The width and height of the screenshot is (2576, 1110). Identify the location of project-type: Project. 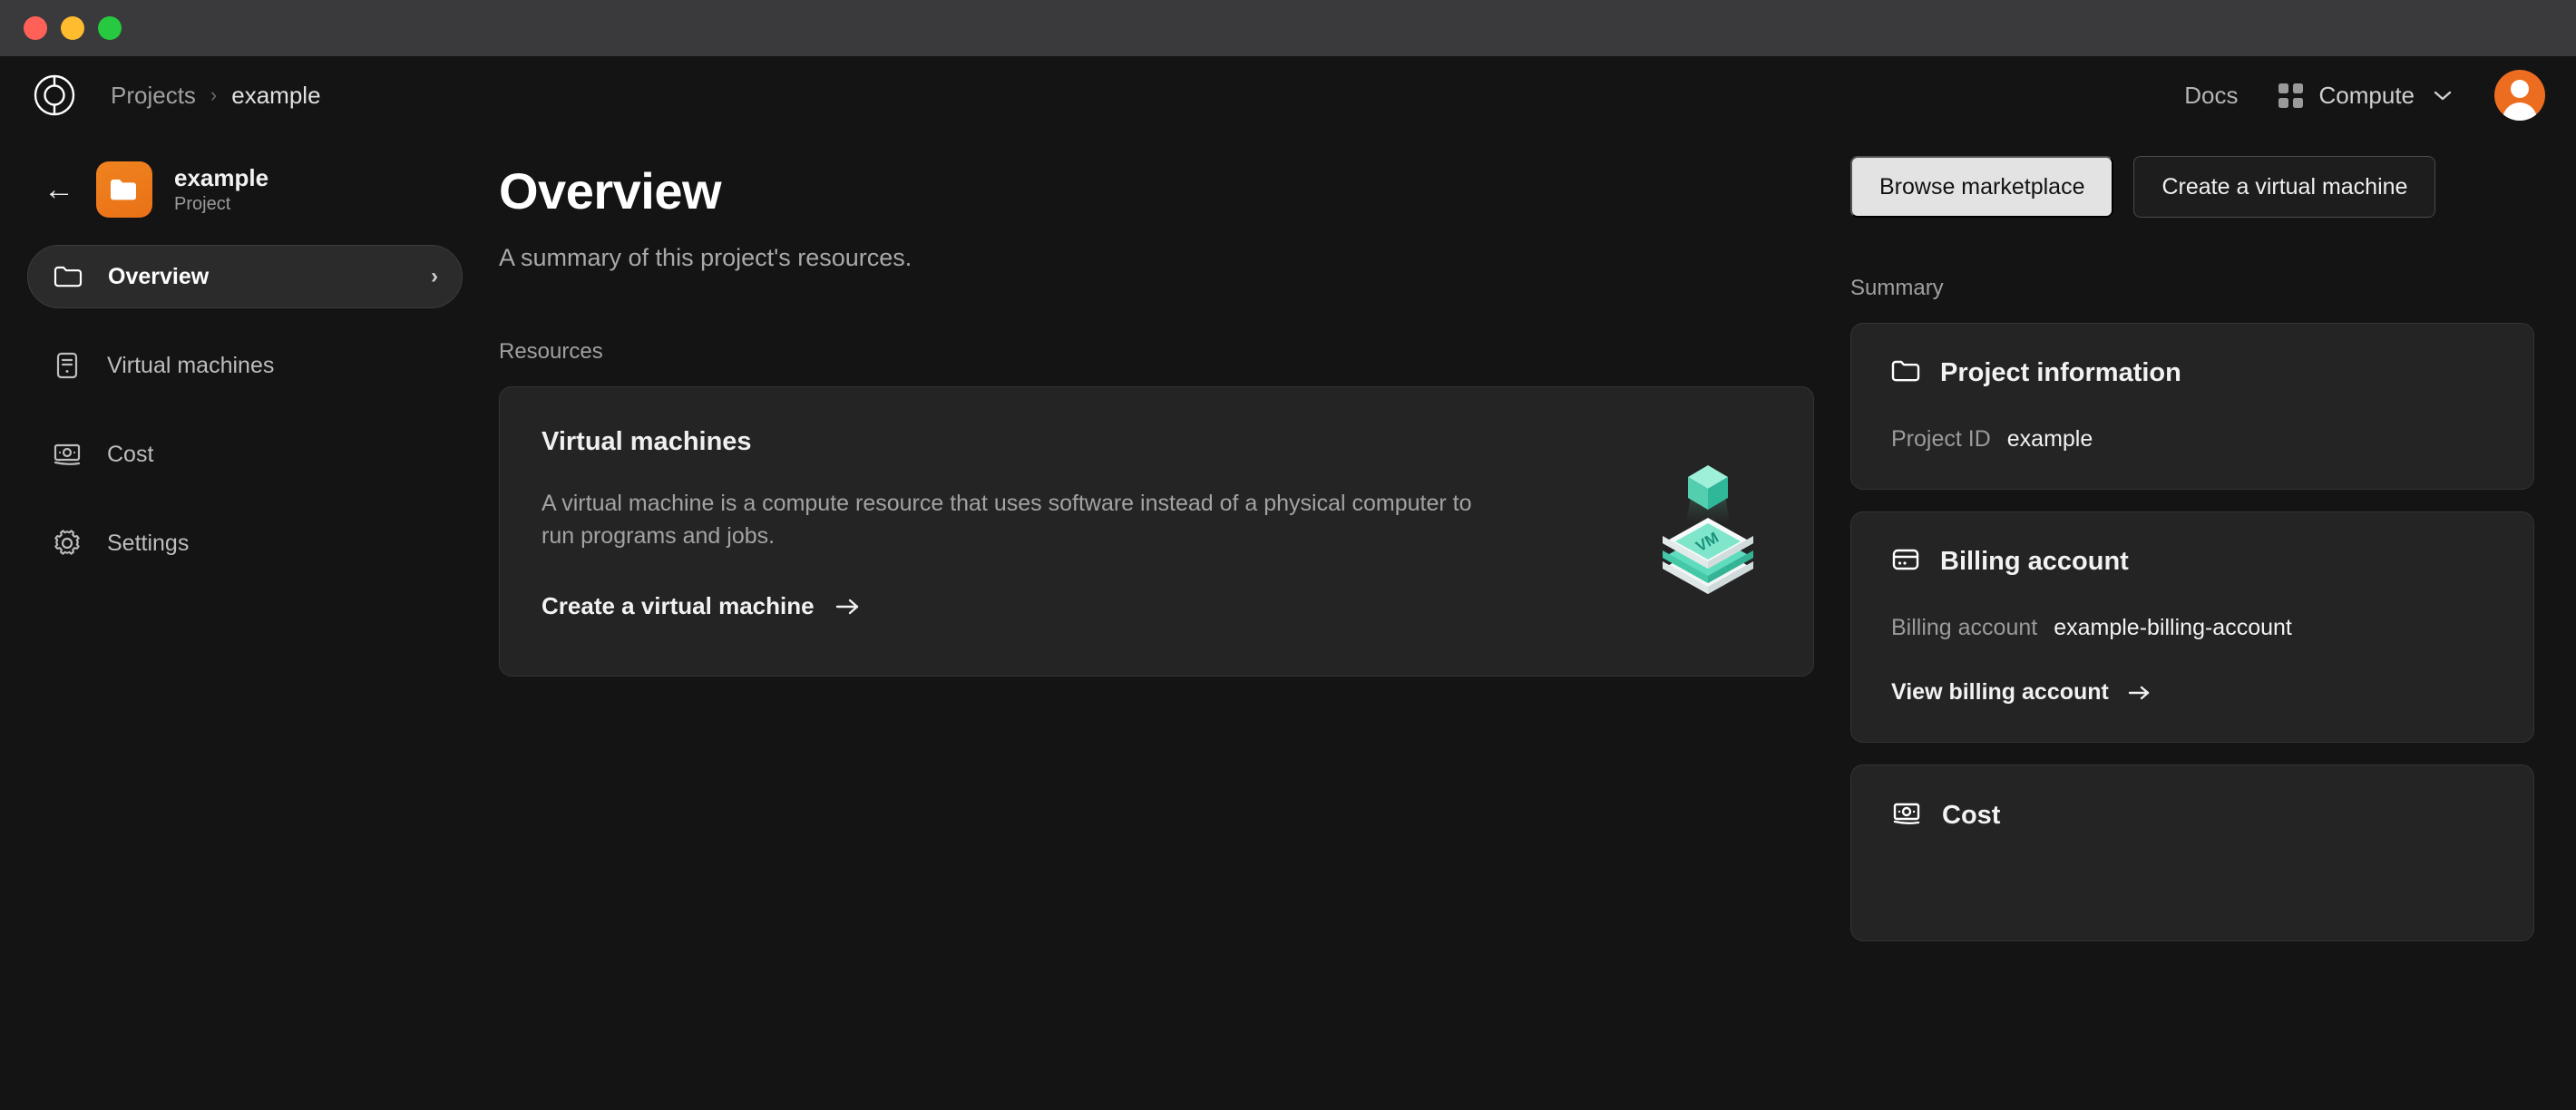
(202, 204).